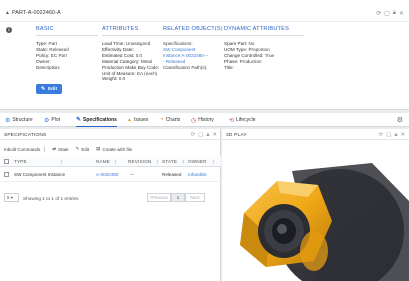  I want to click on col-name-header: NAME, so click(103, 161).